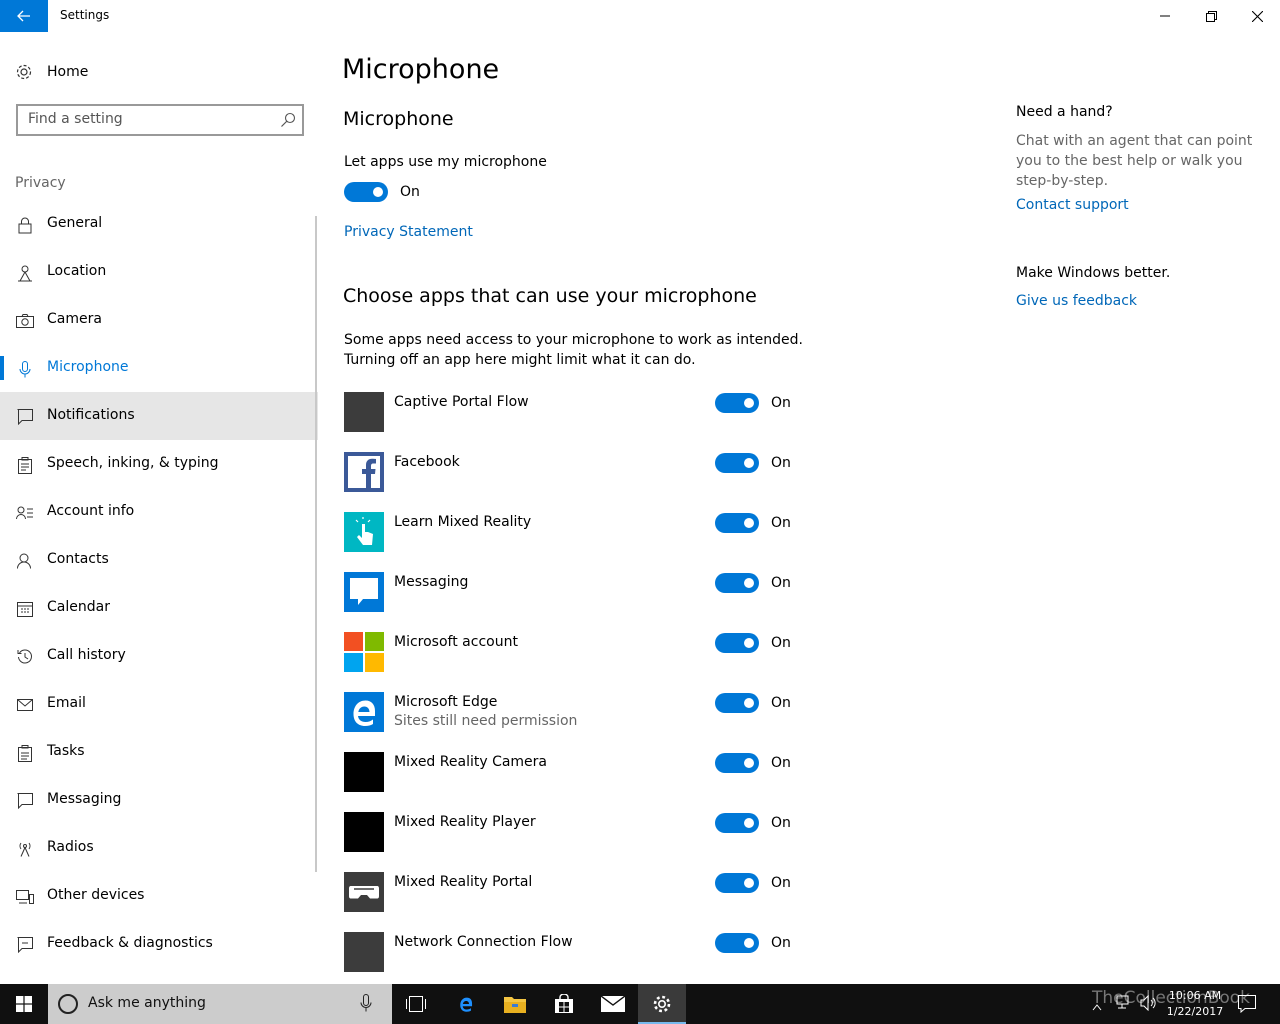 The image size is (1280, 1024). Describe the element at coordinates (463, 882) in the screenshot. I see `app-name: Mixed Reality Portal` at that location.